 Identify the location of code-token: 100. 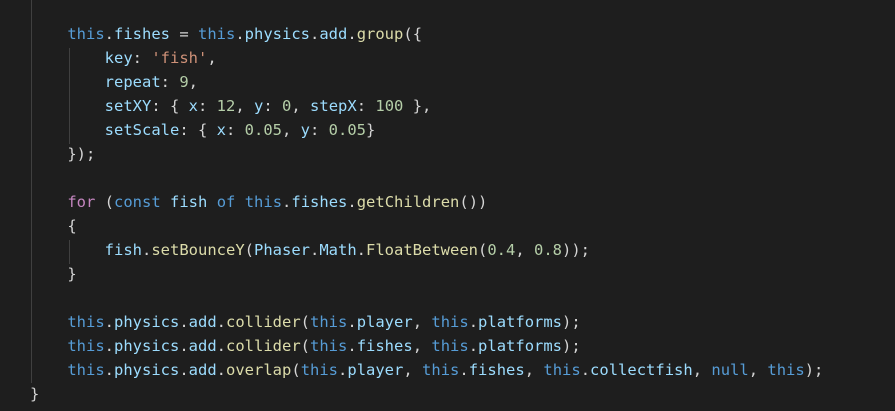
(389, 106).